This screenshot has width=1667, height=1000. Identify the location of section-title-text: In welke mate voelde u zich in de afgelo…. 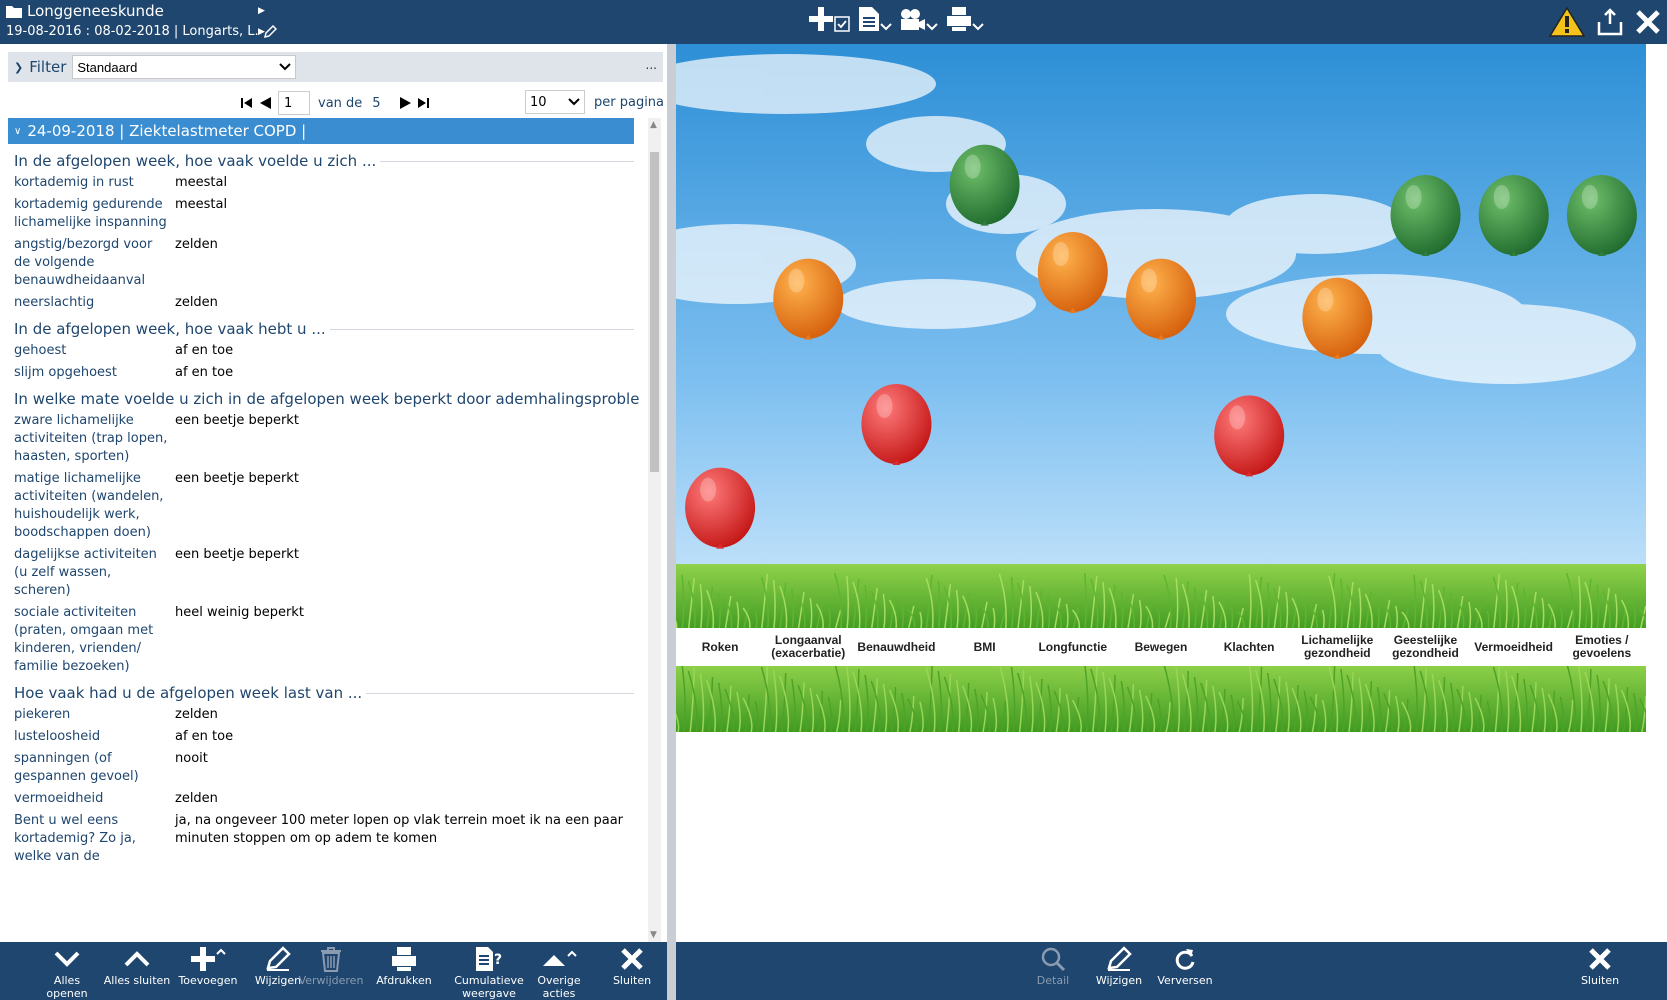
(327, 399).